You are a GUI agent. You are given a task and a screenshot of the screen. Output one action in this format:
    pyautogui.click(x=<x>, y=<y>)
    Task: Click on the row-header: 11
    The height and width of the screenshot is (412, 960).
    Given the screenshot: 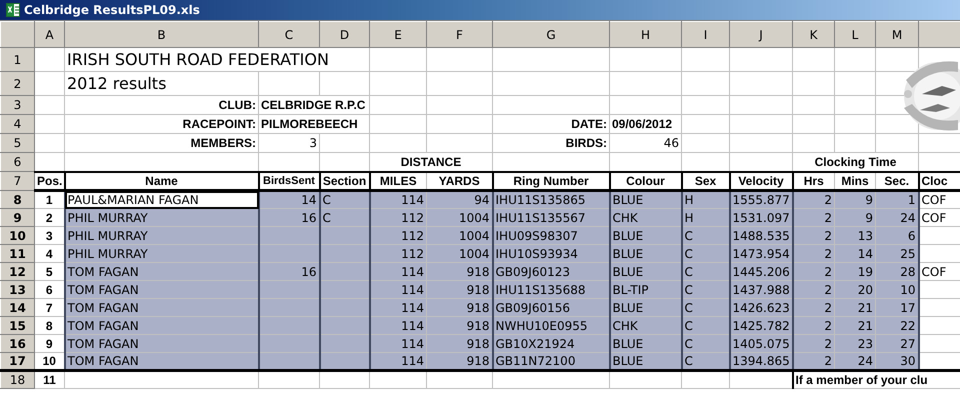 What is the action you would take?
    pyautogui.click(x=17, y=253)
    